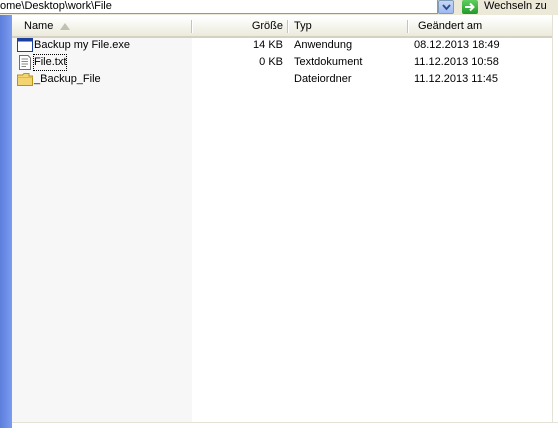 This screenshot has width=558, height=429. I want to click on column-header-size: Größe, so click(240, 26).